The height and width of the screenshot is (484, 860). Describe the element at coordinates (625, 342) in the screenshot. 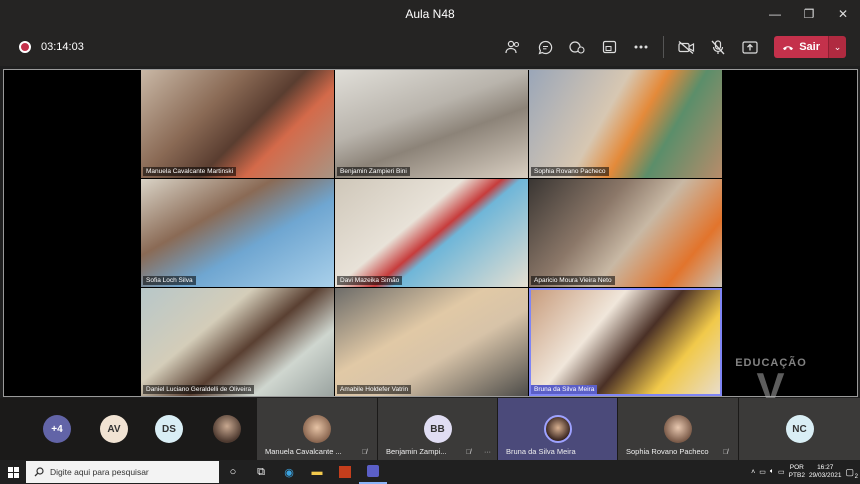

I see `video-tile-active-speaker: Bruna da Silva Meira` at that location.